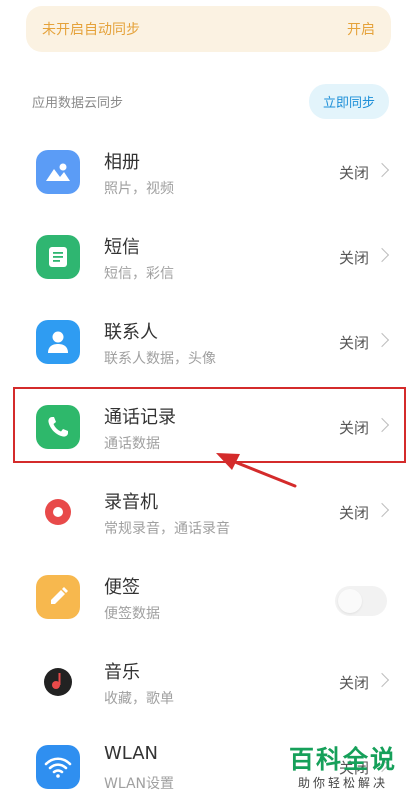 This screenshot has height=807, width=415. What do you see at coordinates (132, 614) in the screenshot?
I see `app-desc: 便签数据` at bounding box center [132, 614].